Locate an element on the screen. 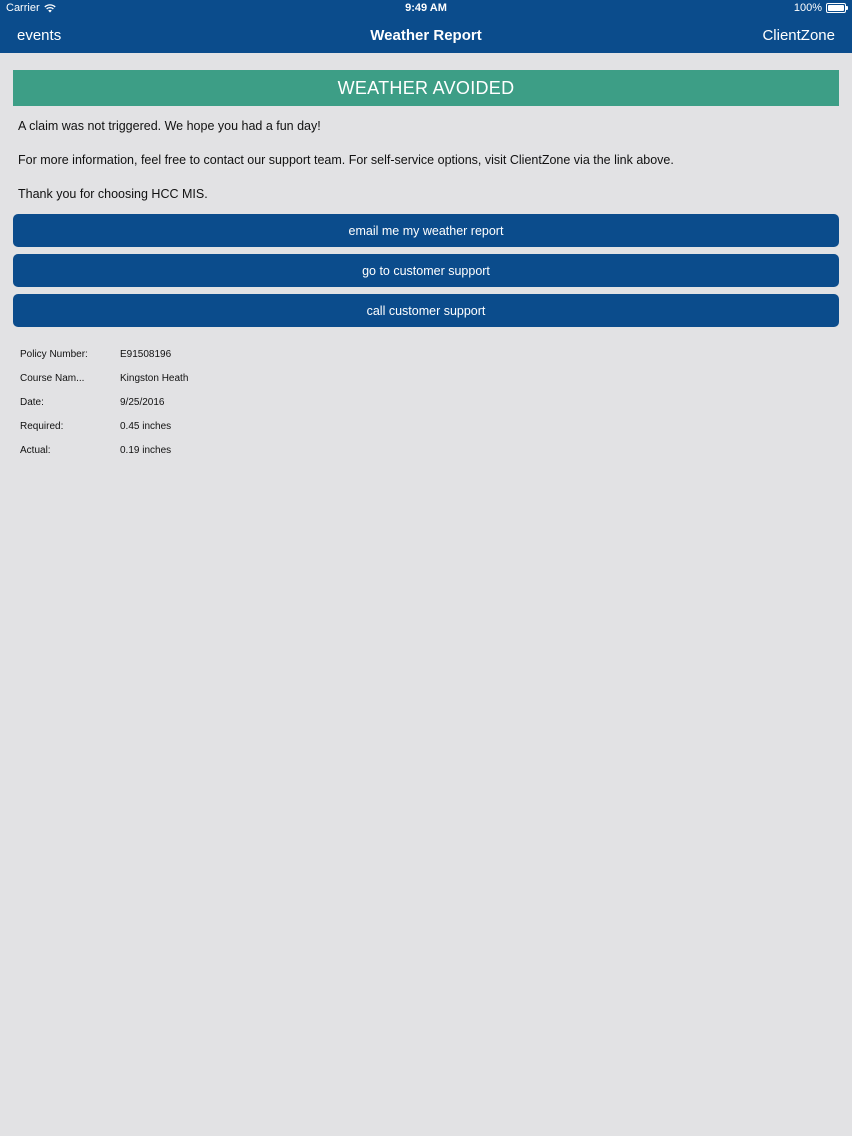 This screenshot has height=1136, width=852. detail-value: 0.45 inches is located at coordinates (146, 426).